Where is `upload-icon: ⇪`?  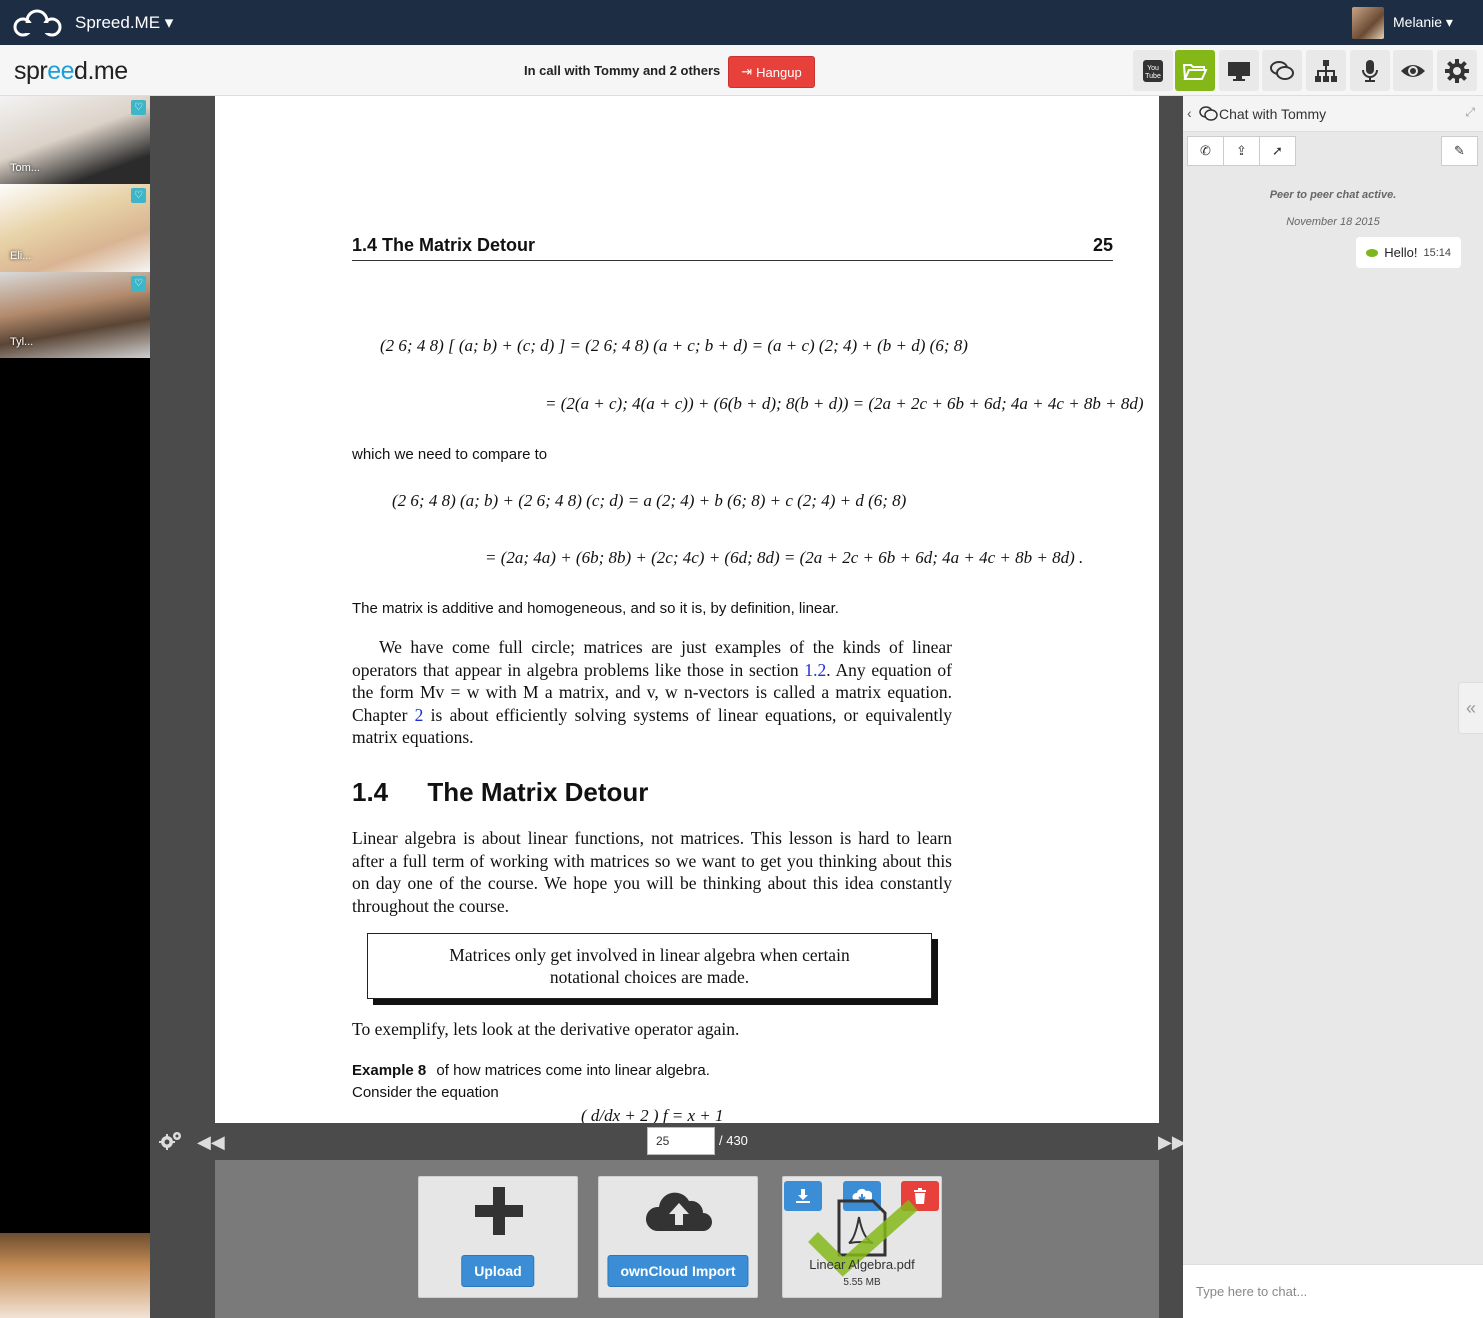 upload-icon: ⇪ is located at coordinates (1241, 150).